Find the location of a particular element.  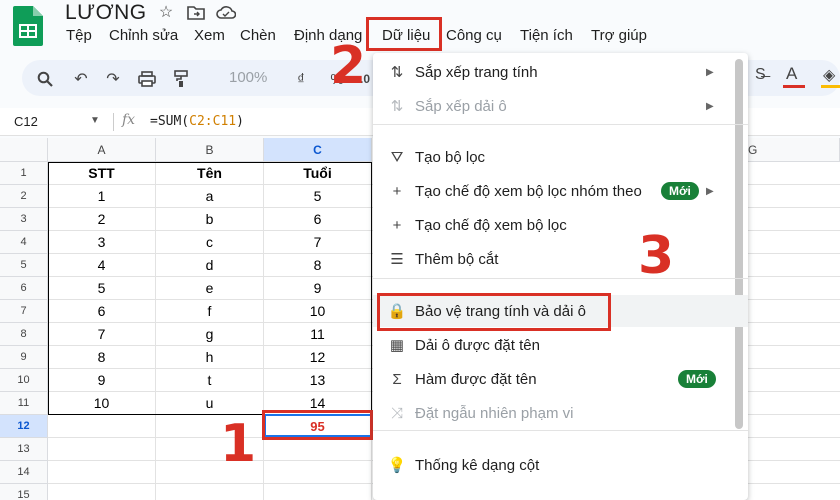

menu-item-label: Sắp xếp dải ô is located at coordinates (461, 106).